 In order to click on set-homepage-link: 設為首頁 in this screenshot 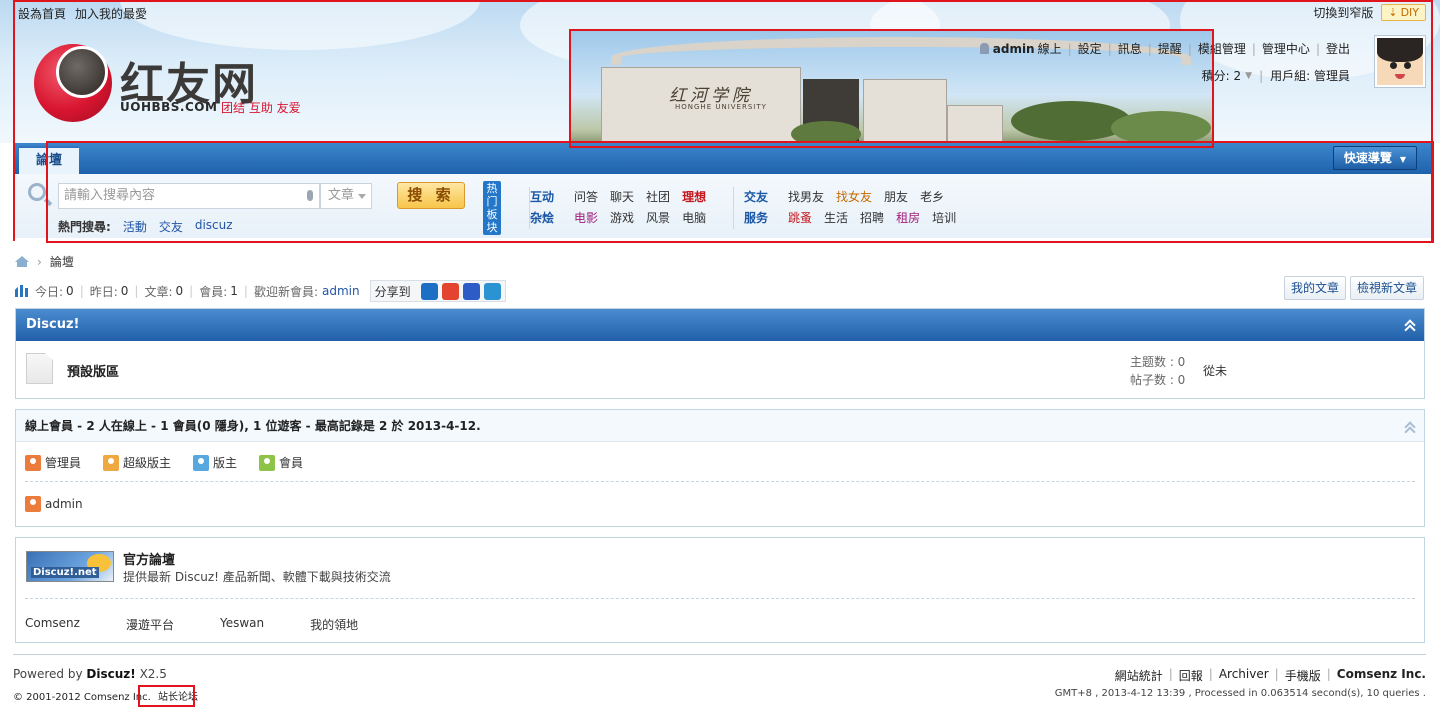, I will do `click(42, 13)`.